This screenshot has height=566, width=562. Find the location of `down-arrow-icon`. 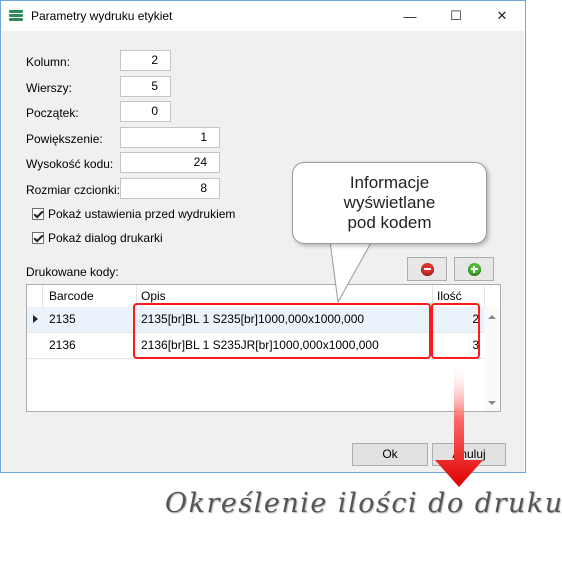

down-arrow-icon is located at coordinates (459, 424).